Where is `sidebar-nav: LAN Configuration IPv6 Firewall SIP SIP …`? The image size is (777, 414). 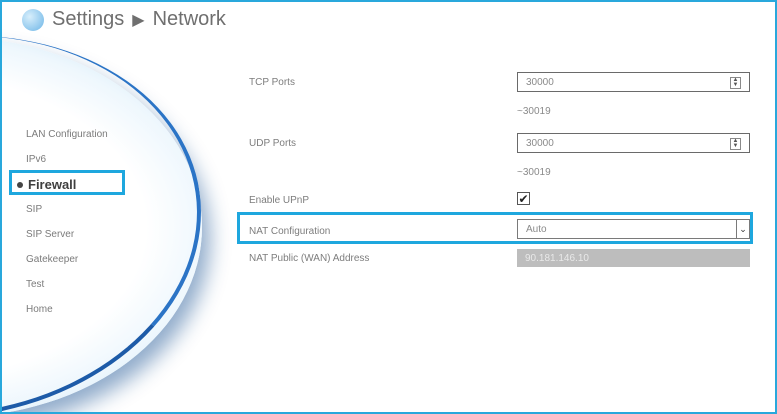
sidebar-nav: LAN Configuration IPv6 Firewall SIP SIP … is located at coordinates (112, 222).